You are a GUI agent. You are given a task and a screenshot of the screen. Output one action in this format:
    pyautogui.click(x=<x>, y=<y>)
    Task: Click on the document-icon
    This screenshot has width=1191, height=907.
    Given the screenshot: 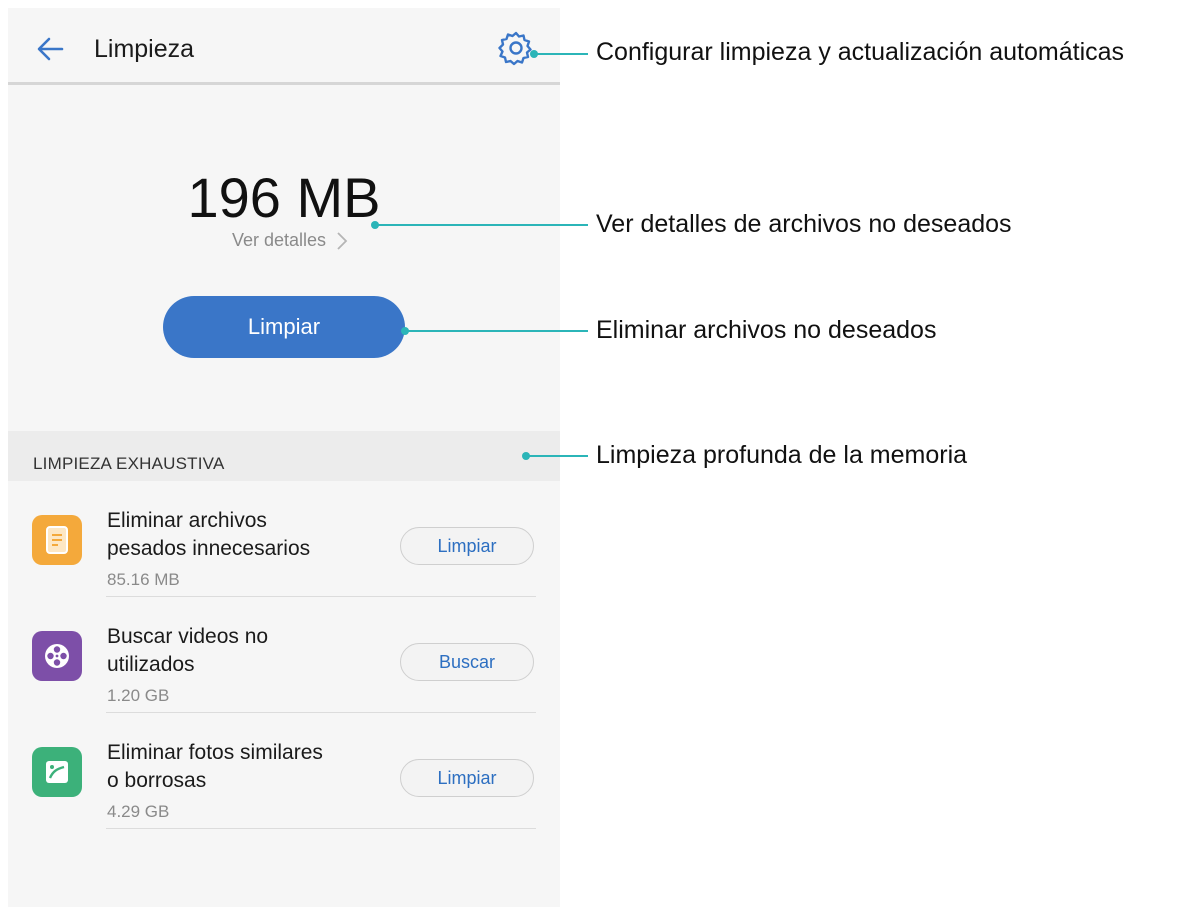 What is the action you would take?
    pyautogui.click(x=57, y=540)
    